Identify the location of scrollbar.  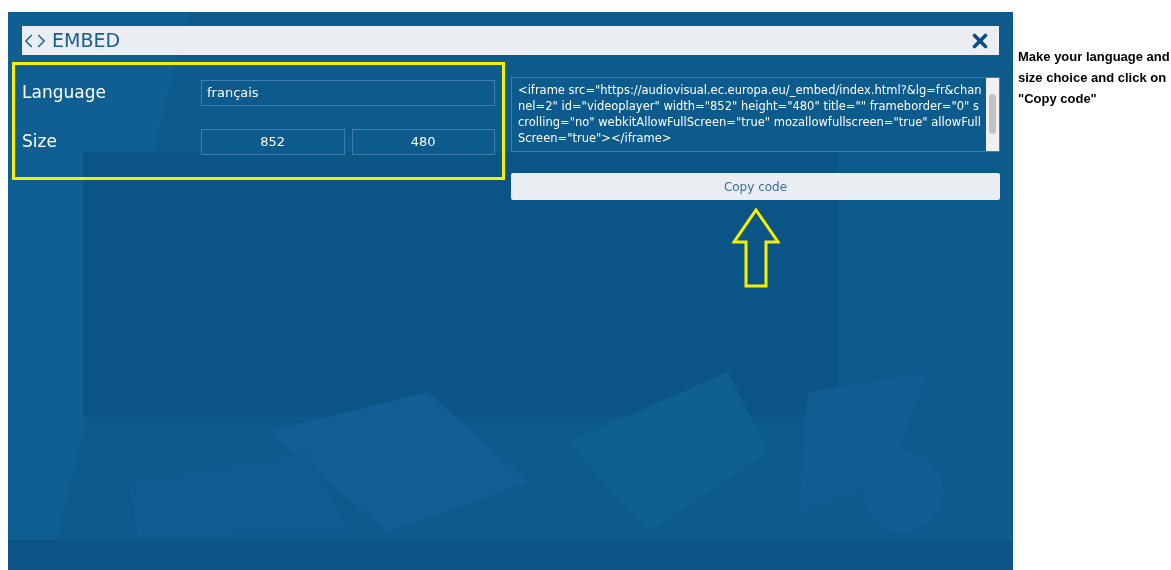
(992, 114).